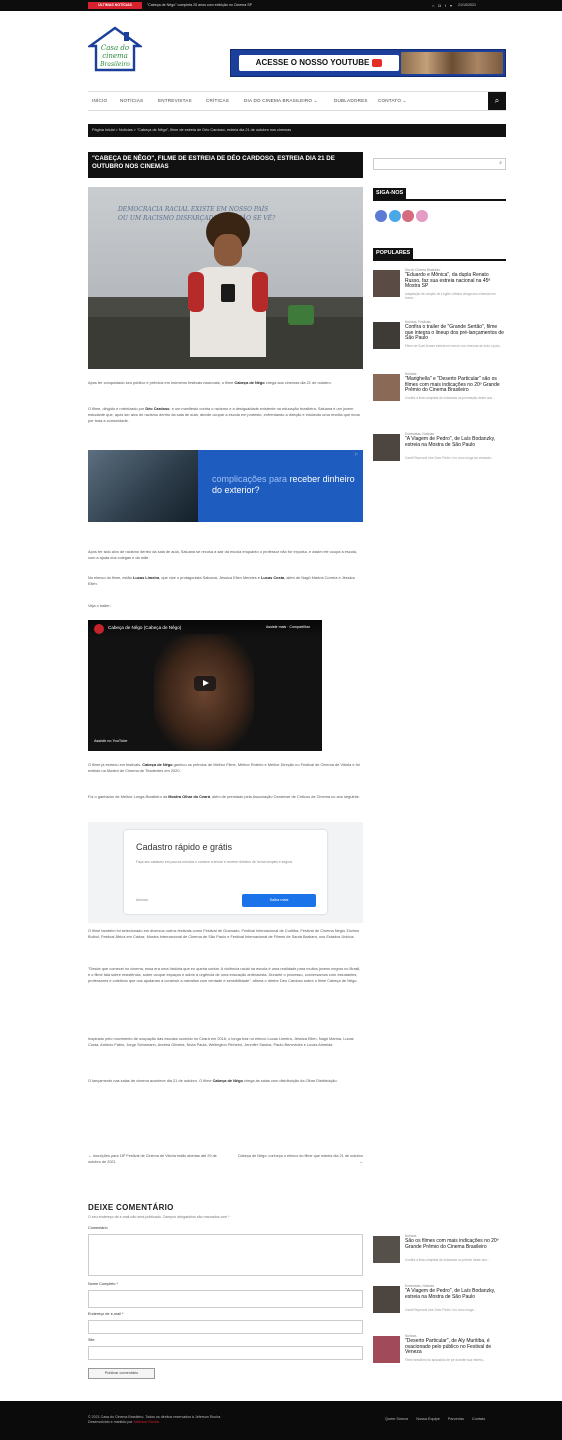 This screenshot has width=562, height=1440. What do you see at coordinates (279, 900) in the screenshot?
I see `ad-cta-button: Saiba mais` at bounding box center [279, 900].